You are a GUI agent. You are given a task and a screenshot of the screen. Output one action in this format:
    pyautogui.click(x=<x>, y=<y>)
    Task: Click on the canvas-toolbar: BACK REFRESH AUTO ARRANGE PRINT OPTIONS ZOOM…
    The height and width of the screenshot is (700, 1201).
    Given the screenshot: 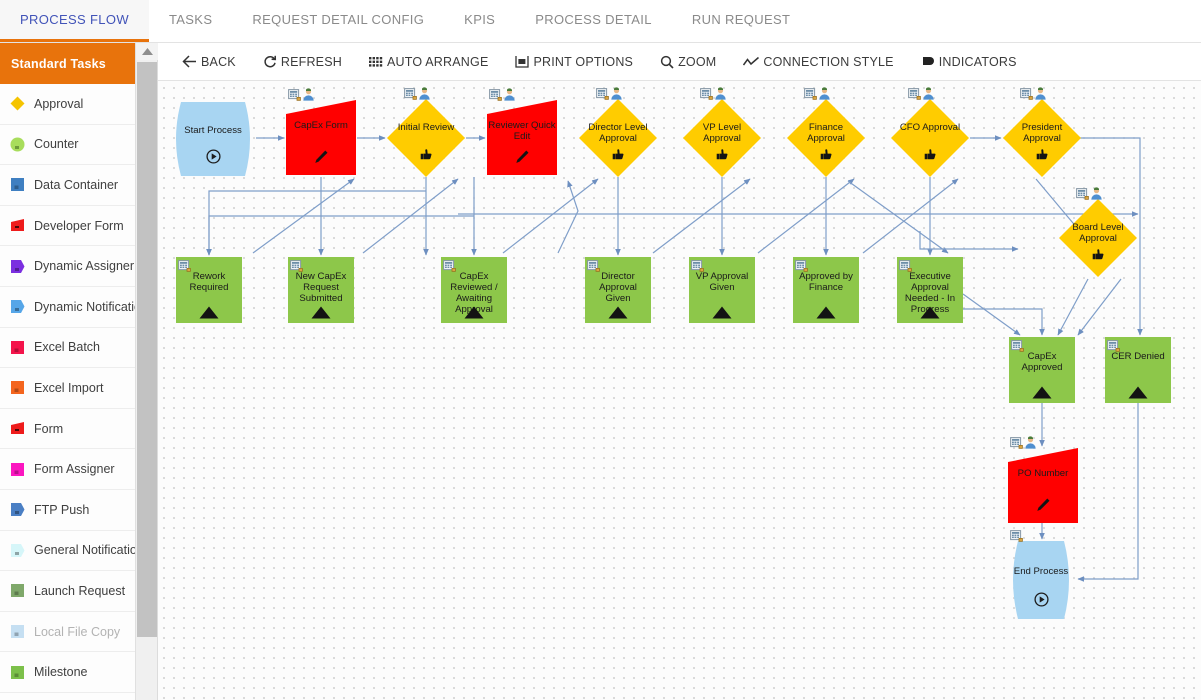 What is the action you would take?
    pyautogui.click(x=679, y=62)
    